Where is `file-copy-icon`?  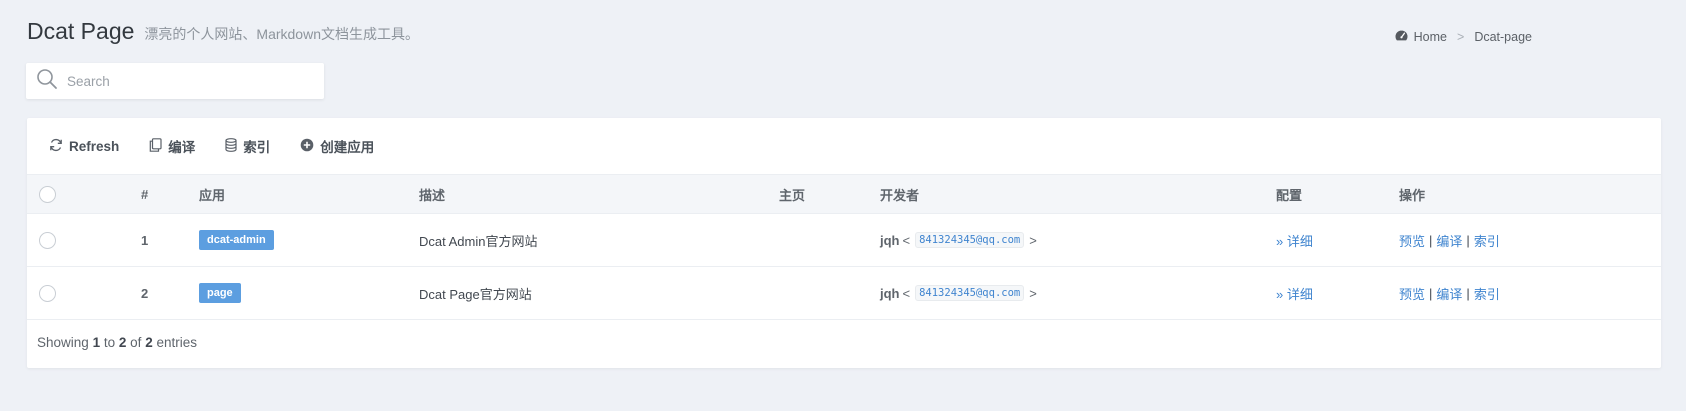 file-copy-icon is located at coordinates (158, 146).